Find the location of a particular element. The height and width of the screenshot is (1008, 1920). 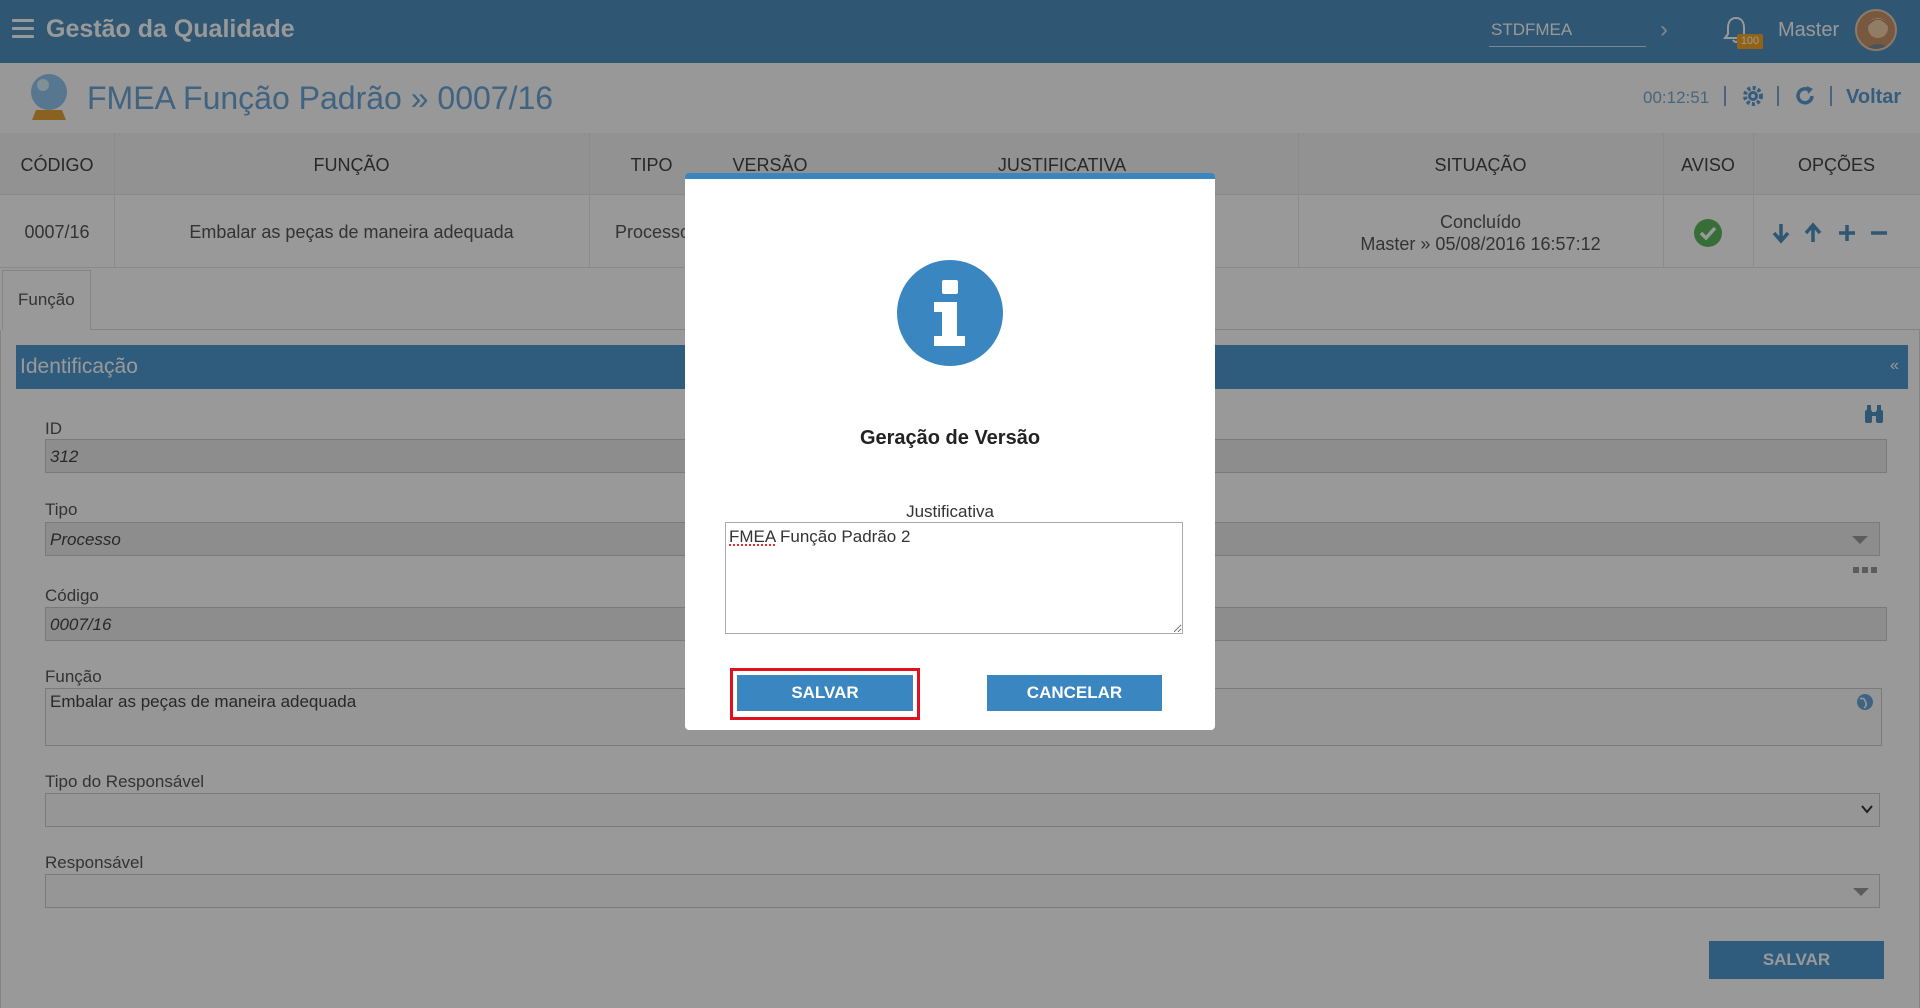

justificativa-label: Justificativa is located at coordinates (950, 511).